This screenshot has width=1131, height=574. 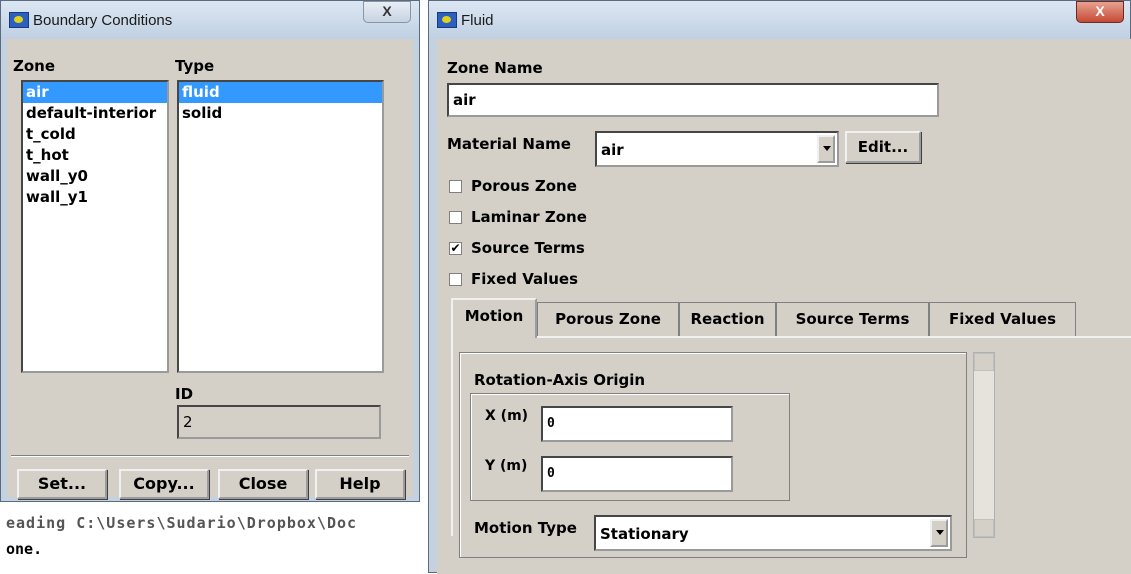 What do you see at coordinates (95, 92) in the screenshot?
I see `list-item: air` at bounding box center [95, 92].